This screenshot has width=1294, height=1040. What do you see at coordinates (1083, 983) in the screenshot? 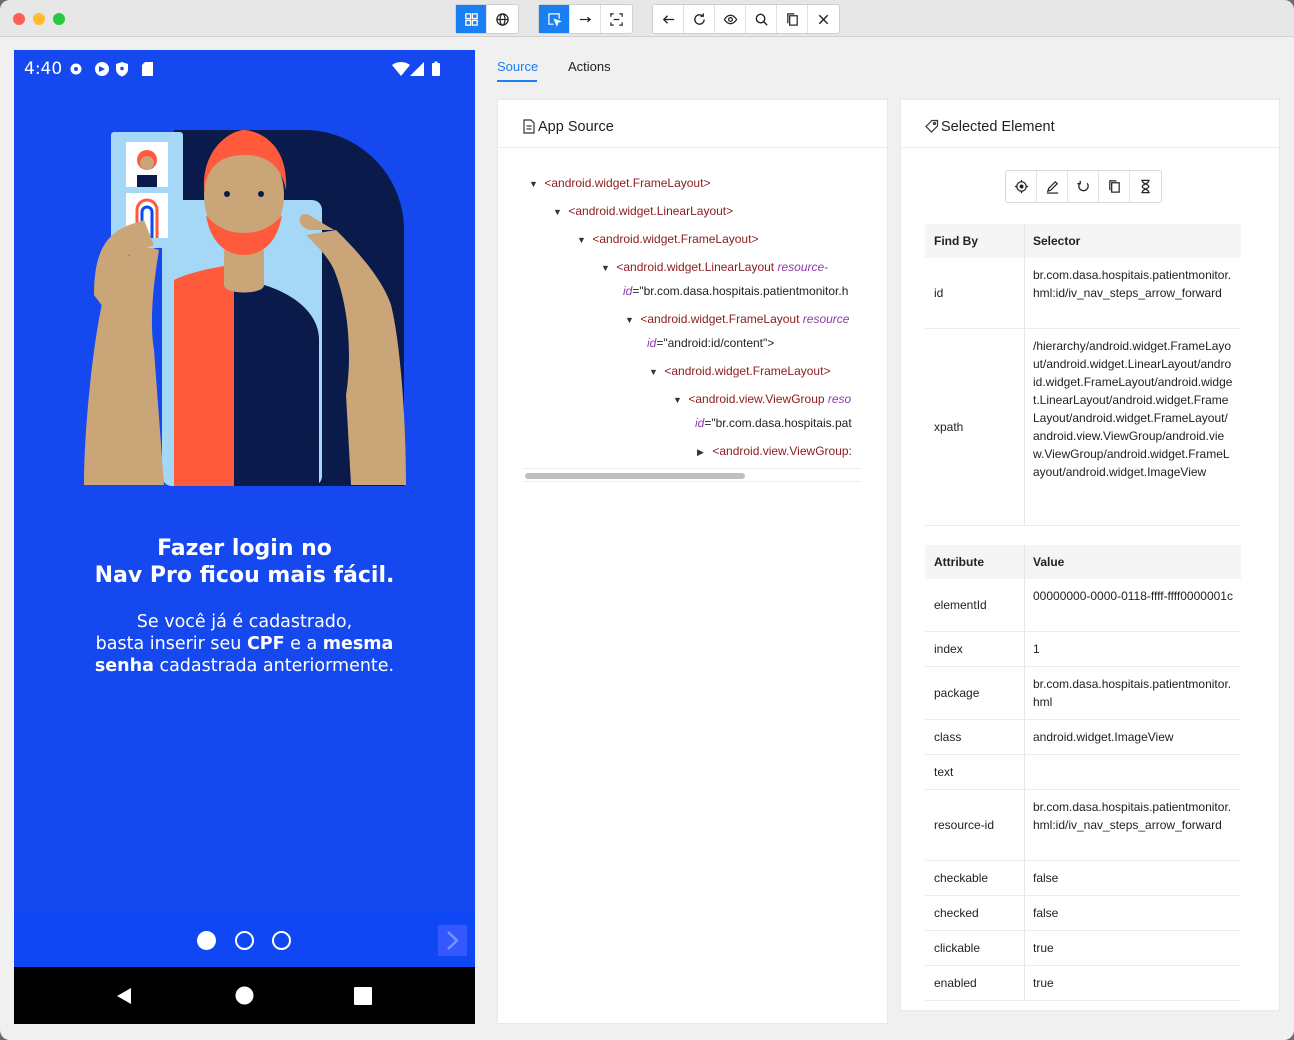
I see `table-row: enabled true` at bounding box center [1083, 983].